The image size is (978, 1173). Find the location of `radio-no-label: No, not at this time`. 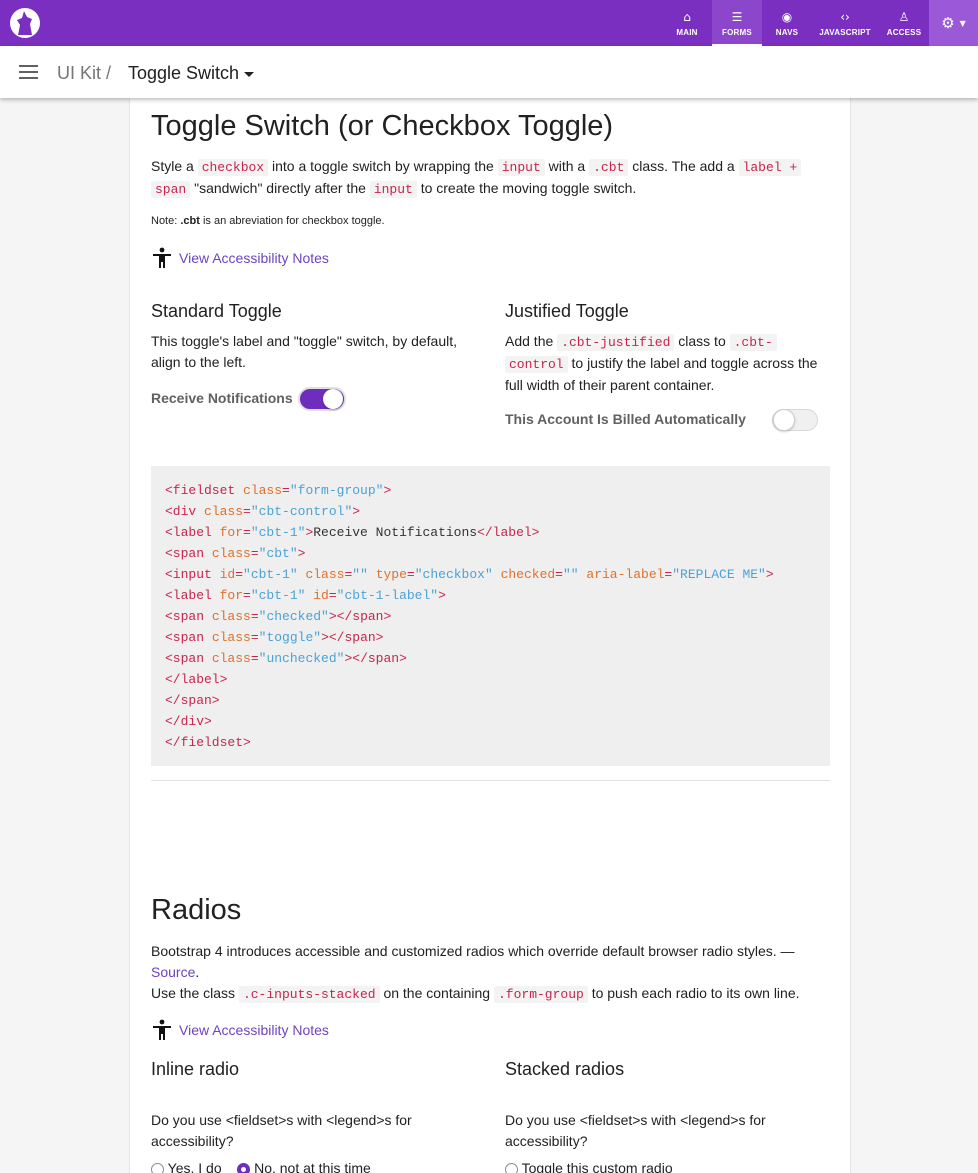

radio-no-label: No, not at this time is located at coordinates (312, 1166).